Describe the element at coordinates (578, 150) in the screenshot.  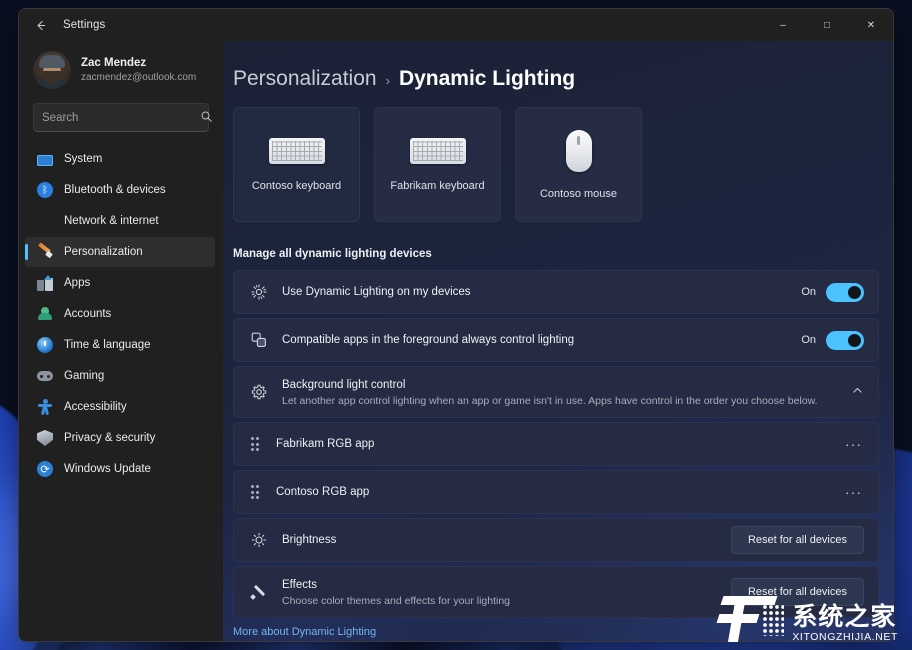
I see `mouse-icon` at that location.